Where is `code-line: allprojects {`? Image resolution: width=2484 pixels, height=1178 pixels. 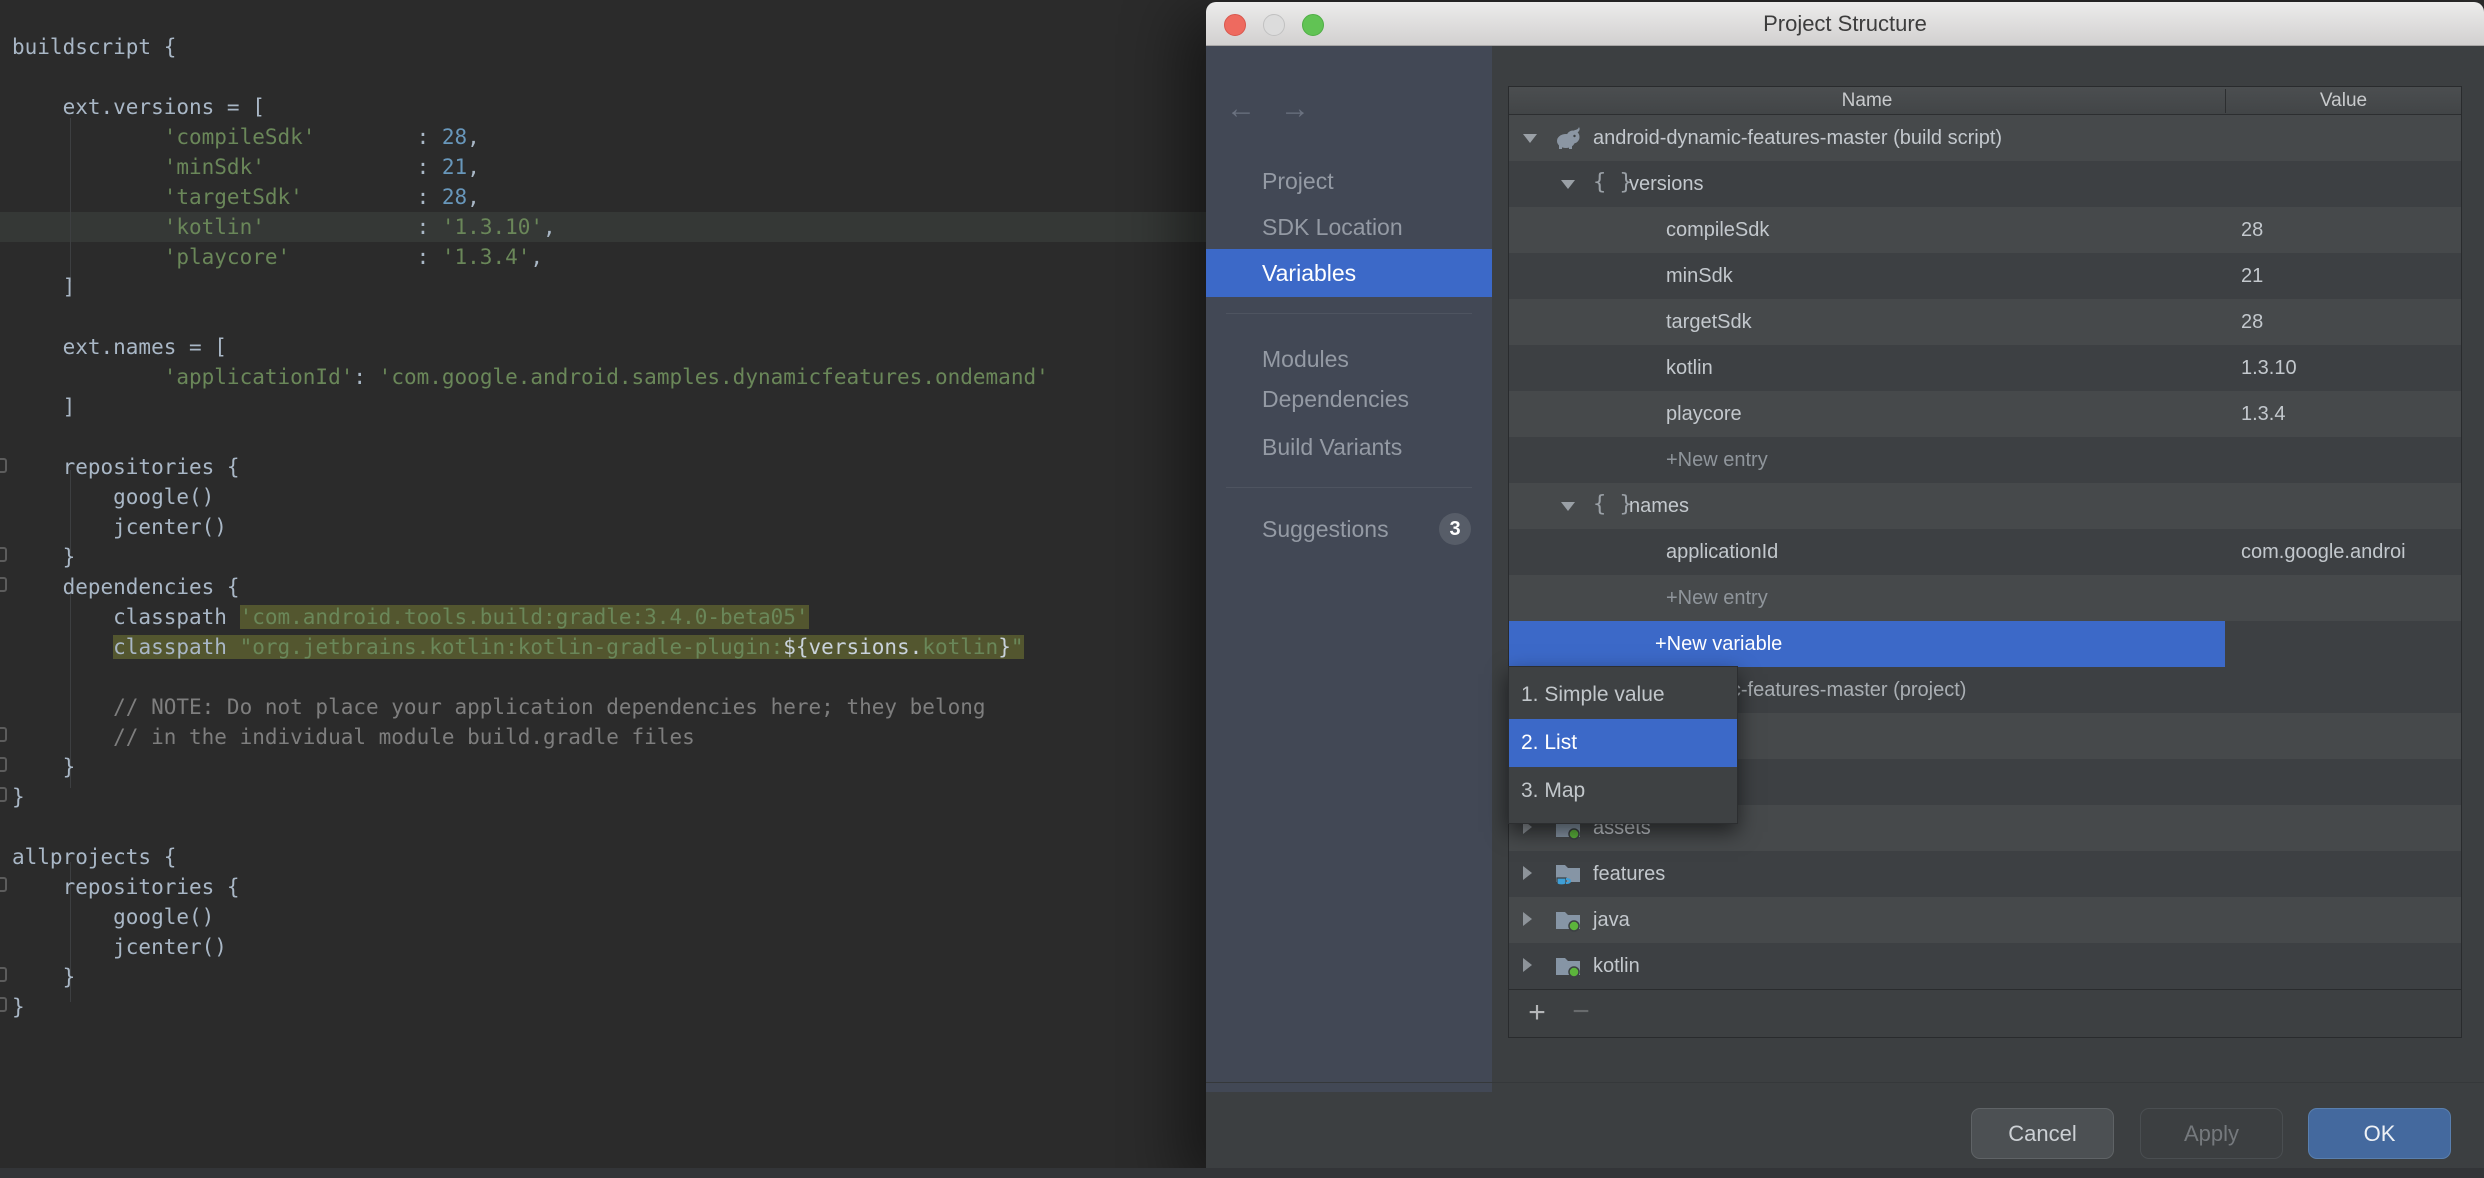 code-line: allprojects { is located at coordinates (530, 857).